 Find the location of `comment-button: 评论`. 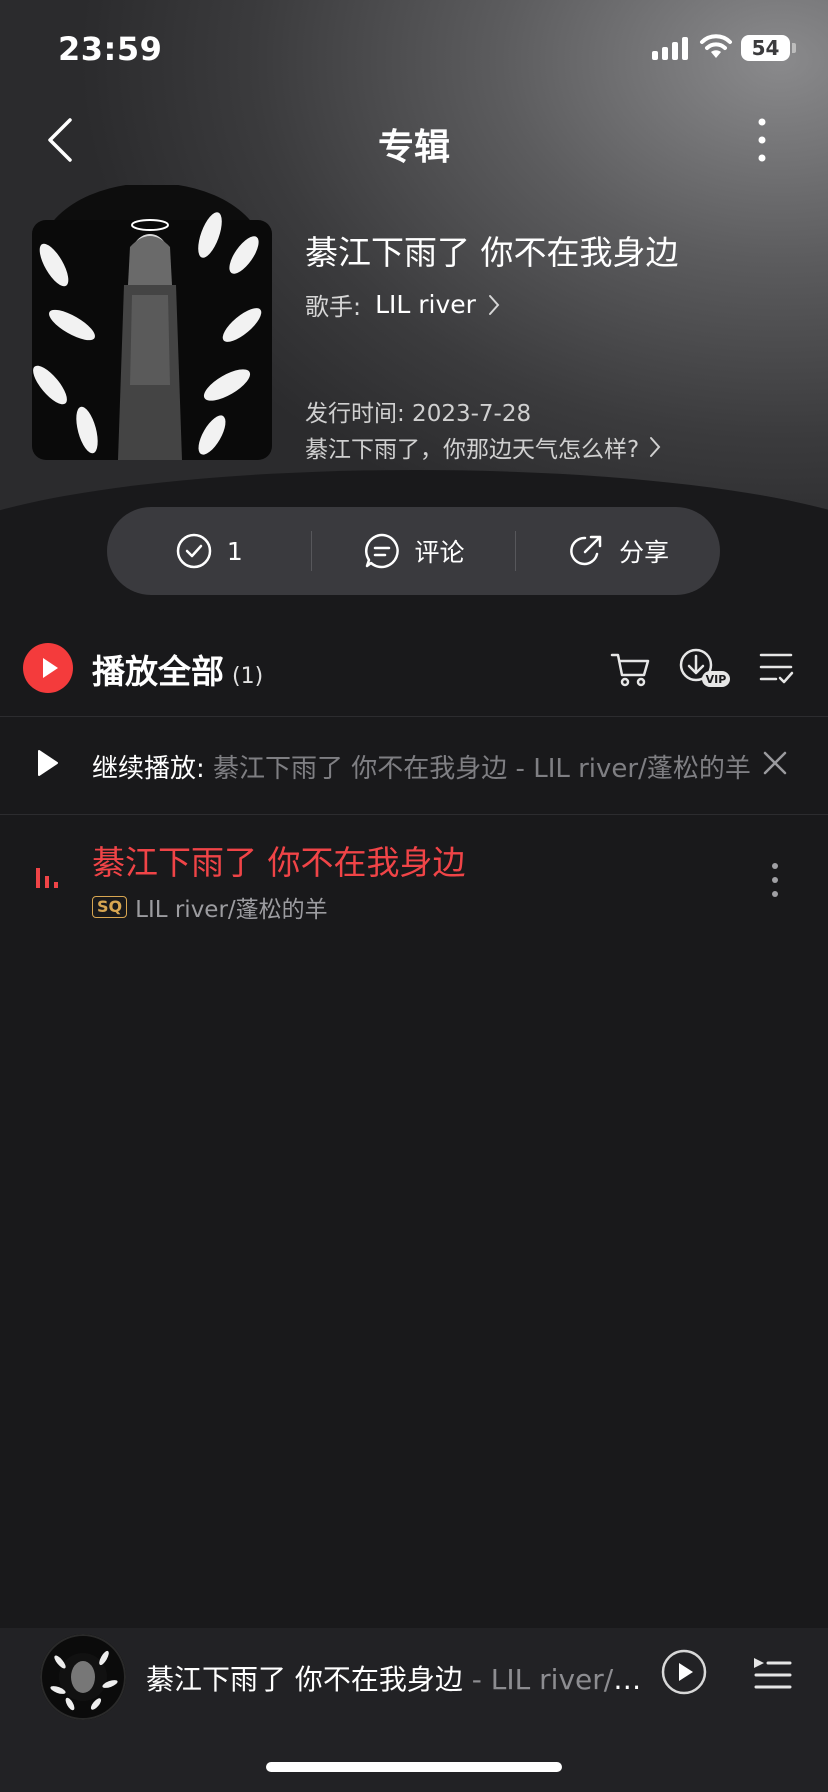

comment-button: 评论 is located at coordinates (414, 551).